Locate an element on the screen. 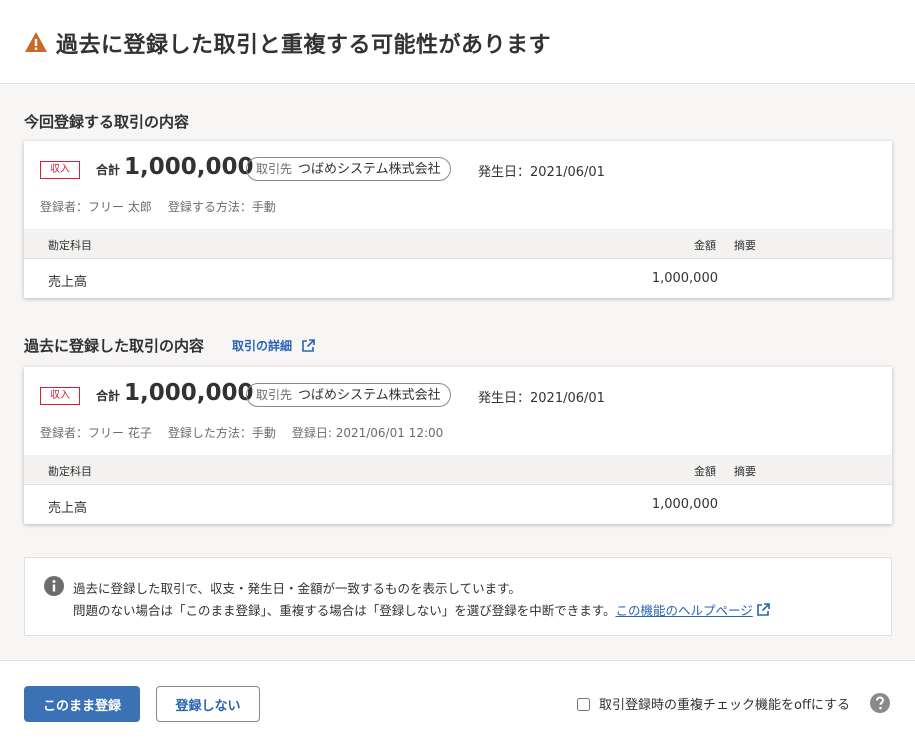  registration-method: 登録する方法：手動 is located at coordinates (221, 207).